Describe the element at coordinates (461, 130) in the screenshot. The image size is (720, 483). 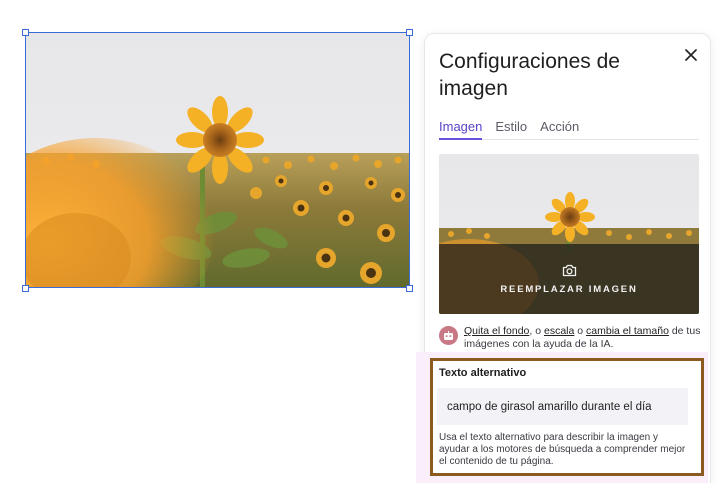
I see `tab-imagen: Imagen` at that location.